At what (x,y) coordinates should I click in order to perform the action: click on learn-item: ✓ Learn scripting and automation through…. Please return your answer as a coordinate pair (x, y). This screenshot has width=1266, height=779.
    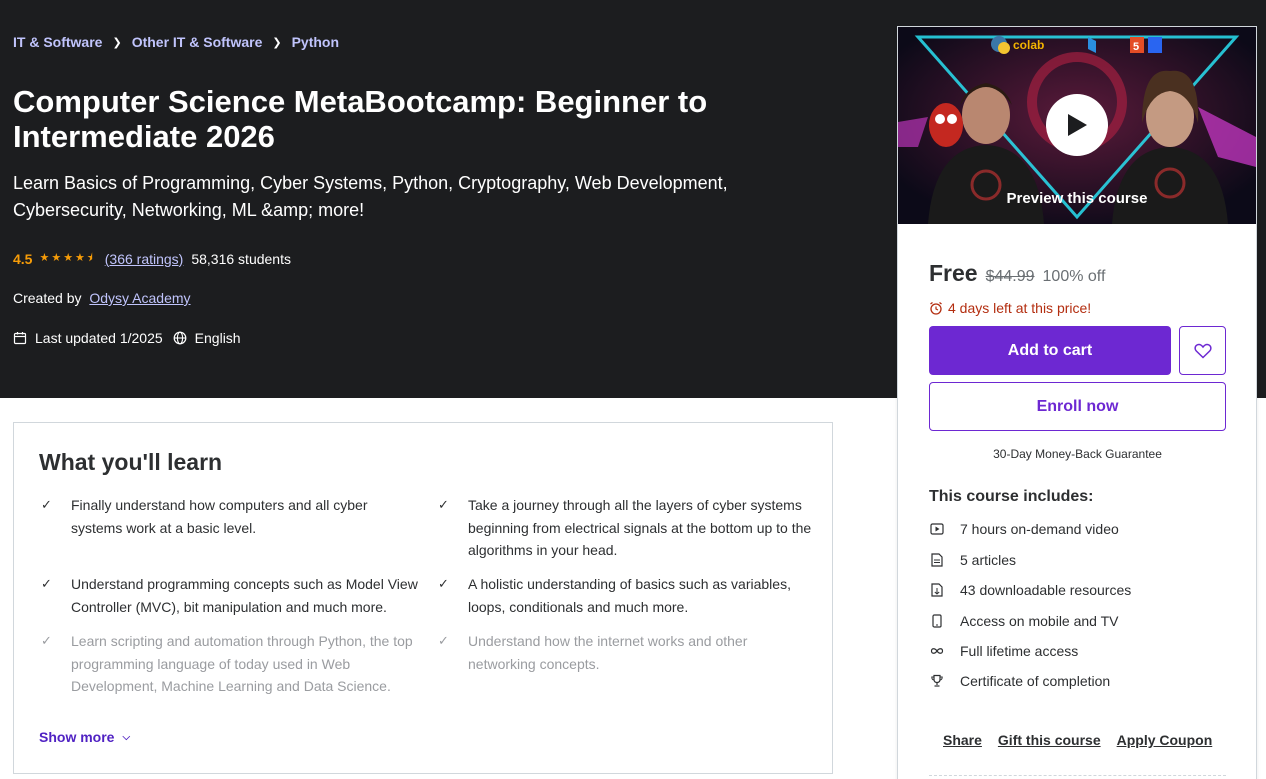
    Looking at the image, I should click on (229, 664).